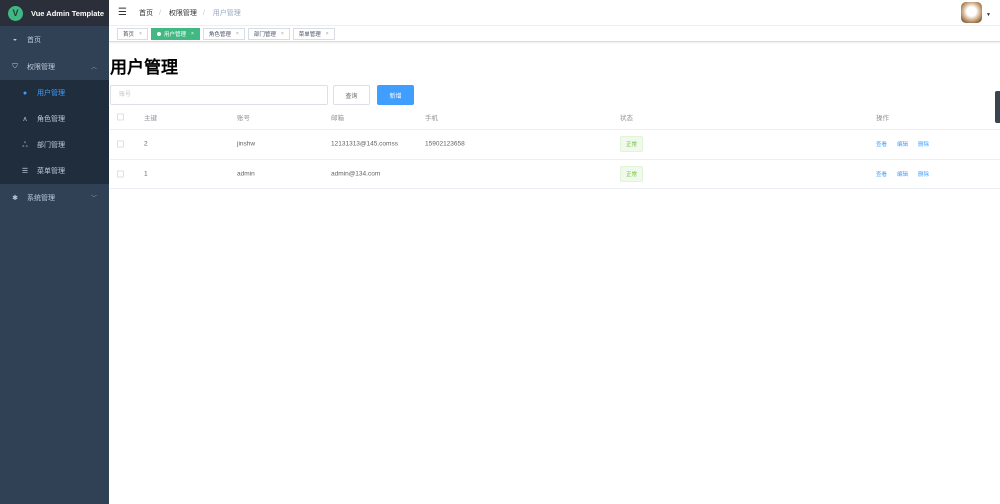 The height and width of the screenshot is (504, 1000). Describe the element at coordinates (309, 34) in the screenshot. I see `tag-label: 菜单管理` at that location.